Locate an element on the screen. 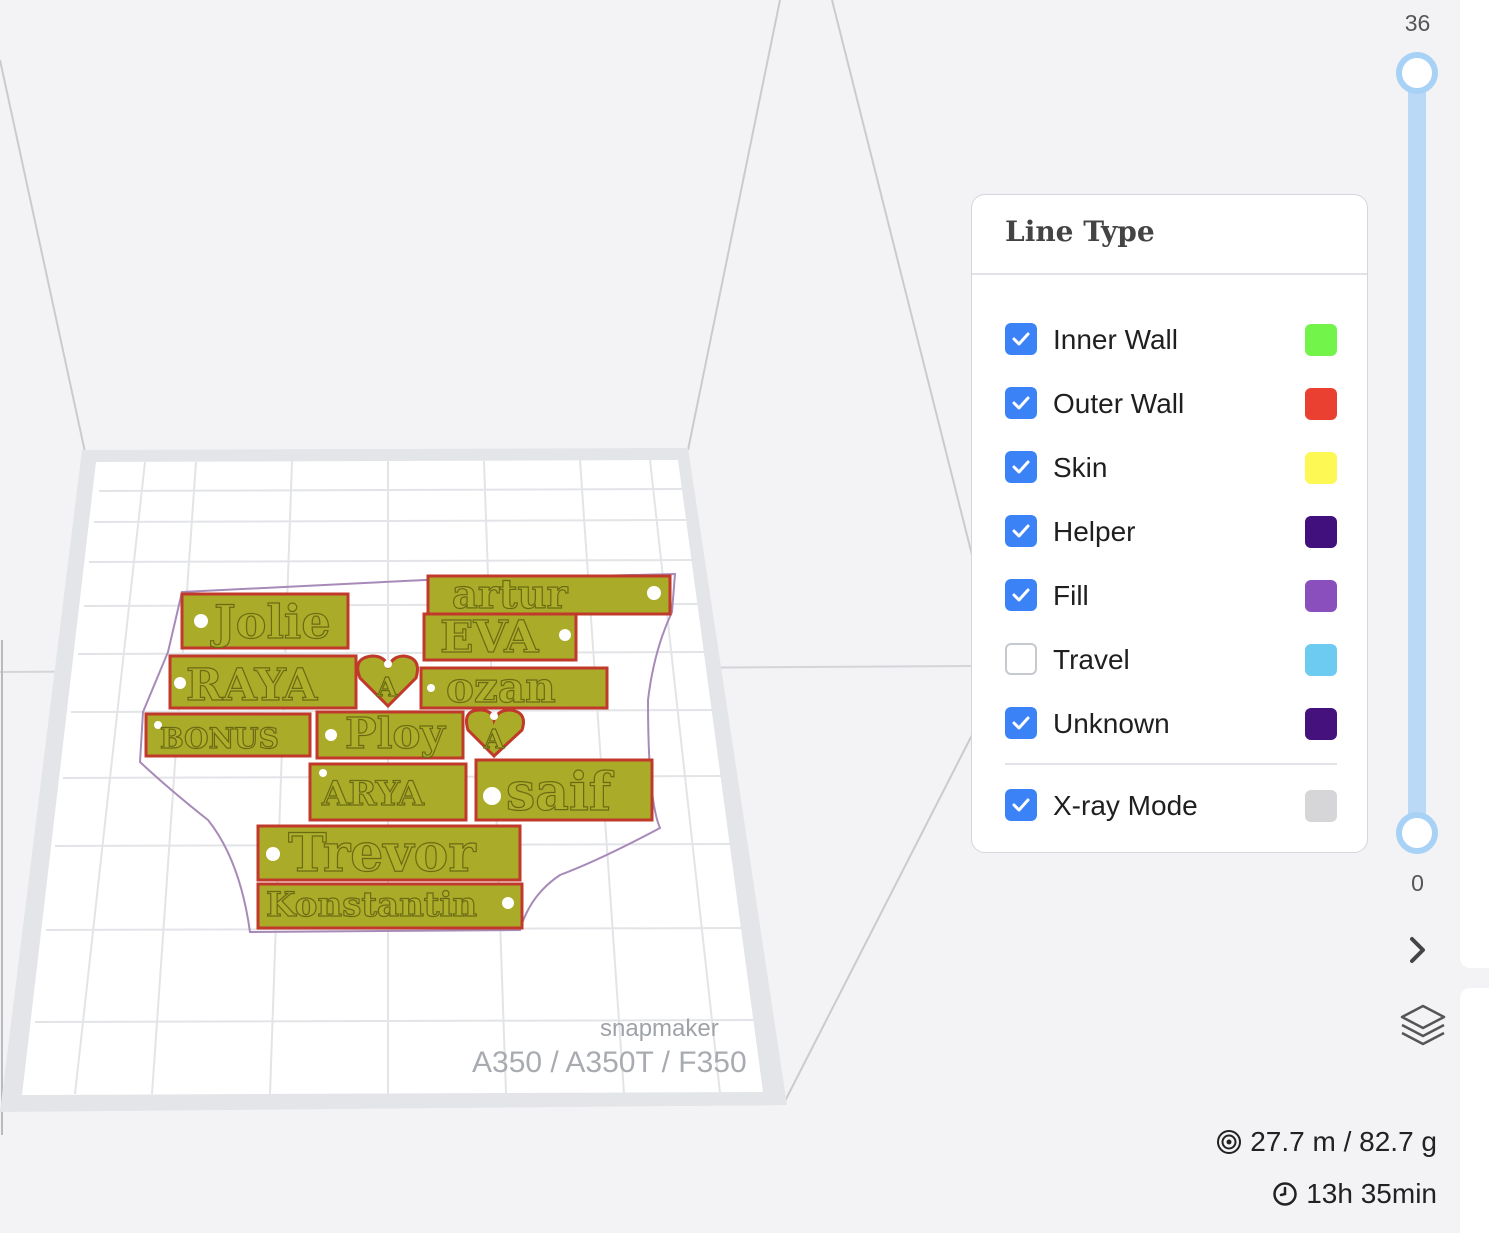  tag-ozan: ozan is located at coordinates (514, 687).